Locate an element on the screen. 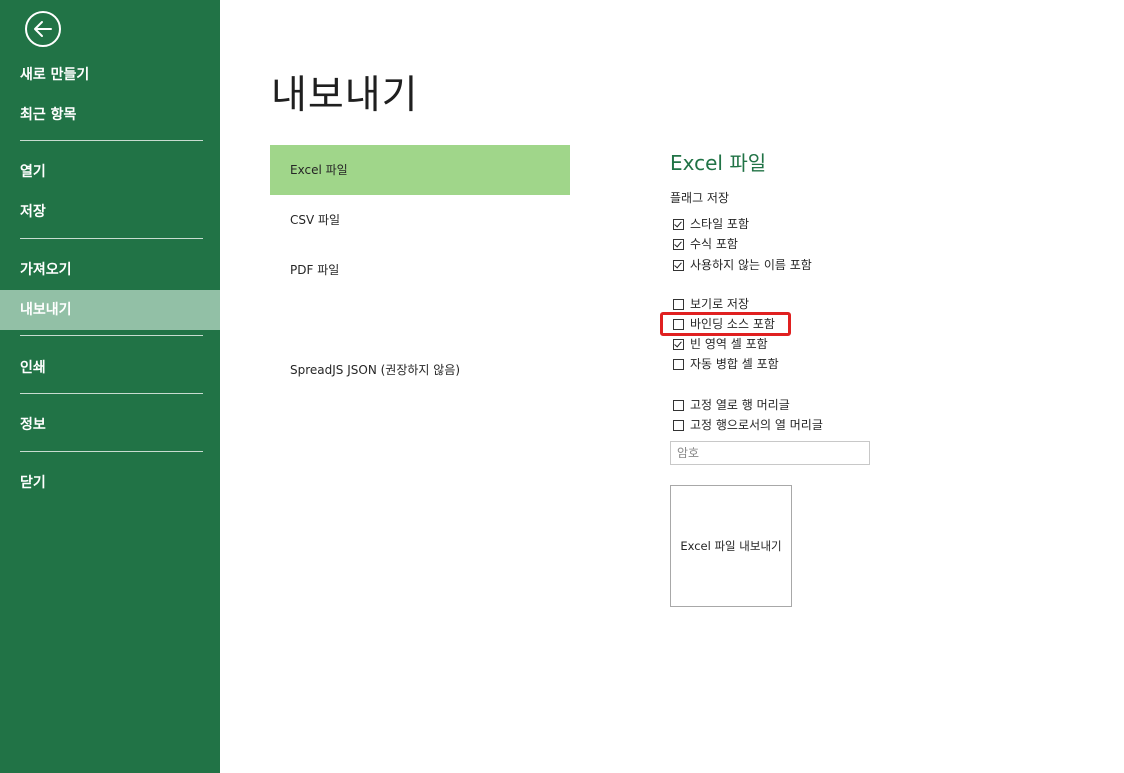 Image resolution: width=1124 pixels, height=773 pixels. option-label: 고정 행으로서의 열 머리글 is located at coordinates (756, 425).